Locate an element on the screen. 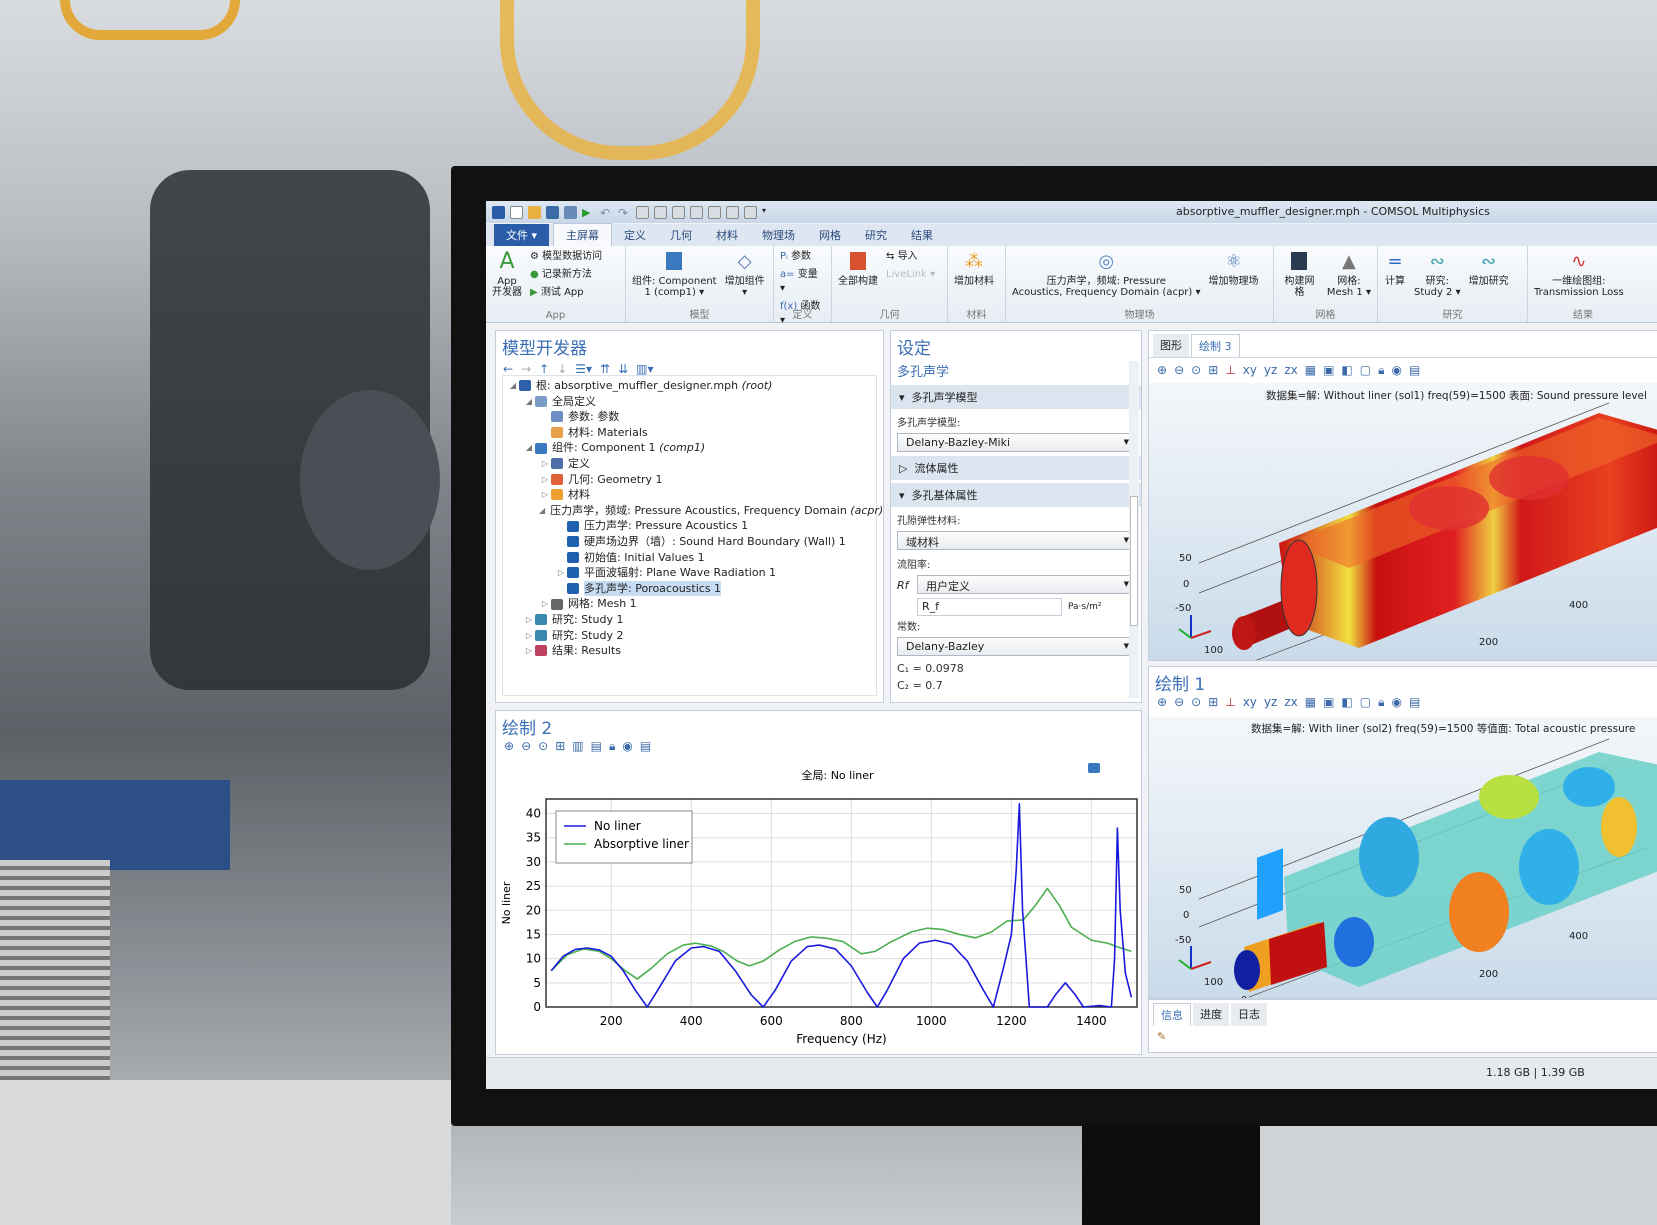  tab-physics: 物理场 is located at coordinates (778, 235).